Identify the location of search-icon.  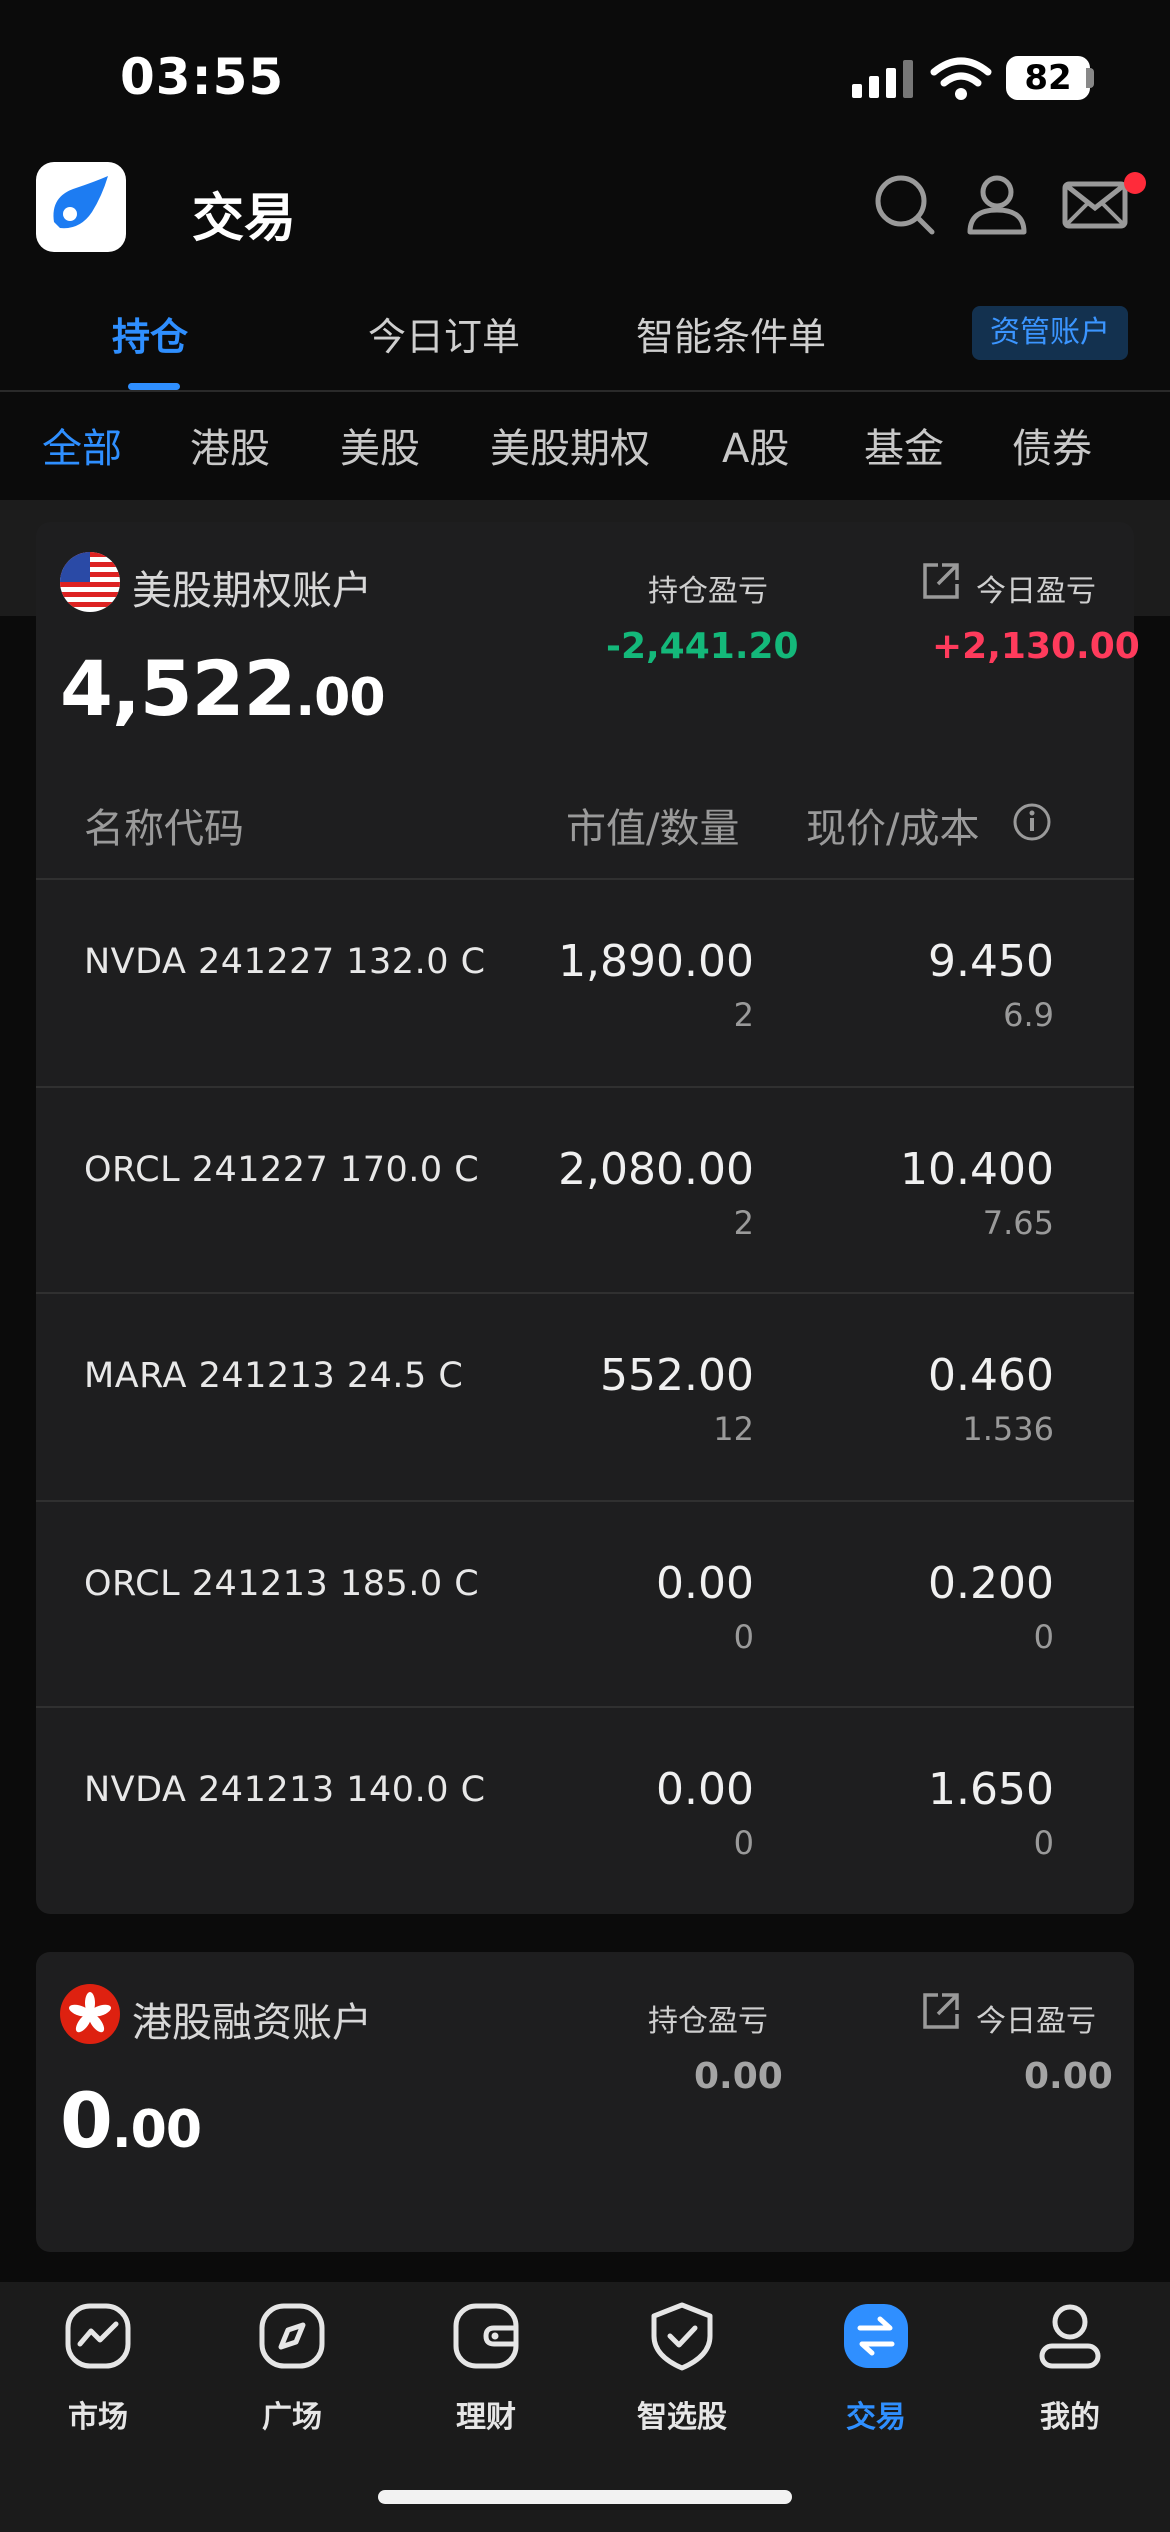
(905, 205).